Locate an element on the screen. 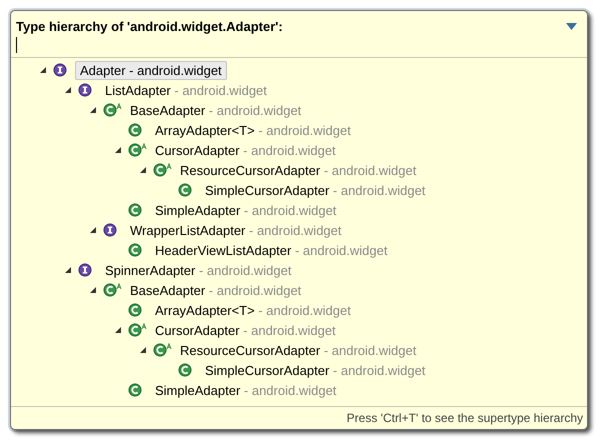 This screenshot has height=448, width=604. triangle-icon is located at coordinates (571, 26).